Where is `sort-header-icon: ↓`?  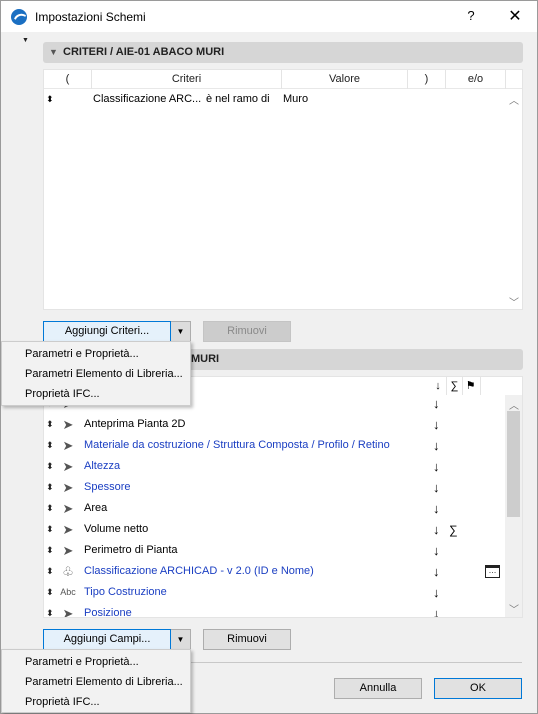
sort-header-icon: ↓ is located at coordinates (438, 386).